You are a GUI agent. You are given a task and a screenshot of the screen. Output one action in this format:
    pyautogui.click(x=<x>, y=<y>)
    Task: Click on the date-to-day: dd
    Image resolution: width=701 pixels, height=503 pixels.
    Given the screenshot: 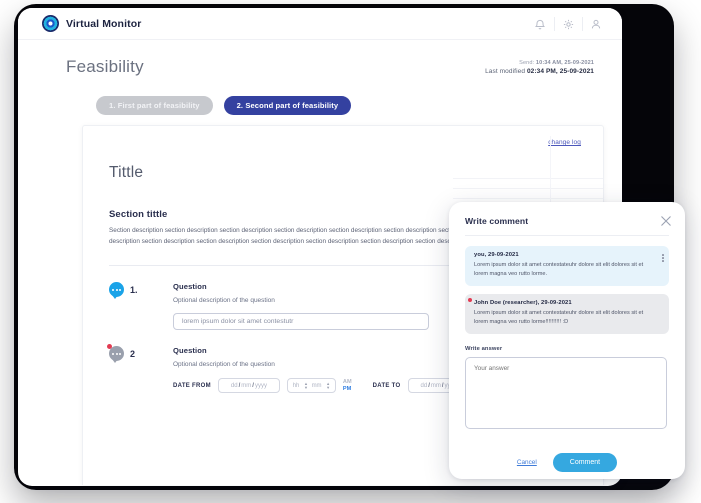 What is the action you would take?
    pyautogui.click(x=424, y=385)
    